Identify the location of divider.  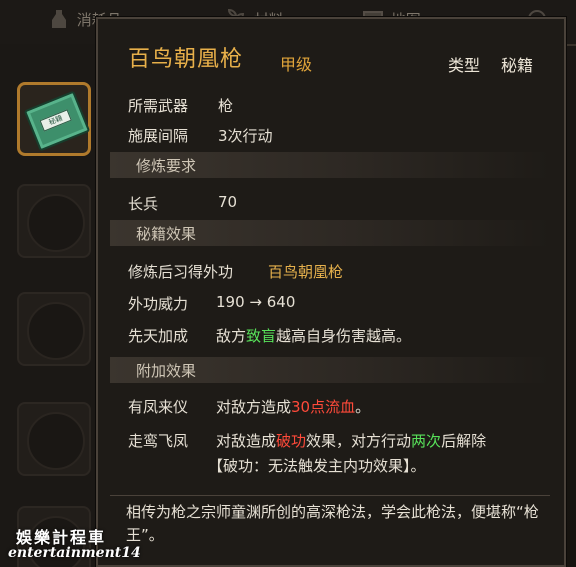
(330, 495).